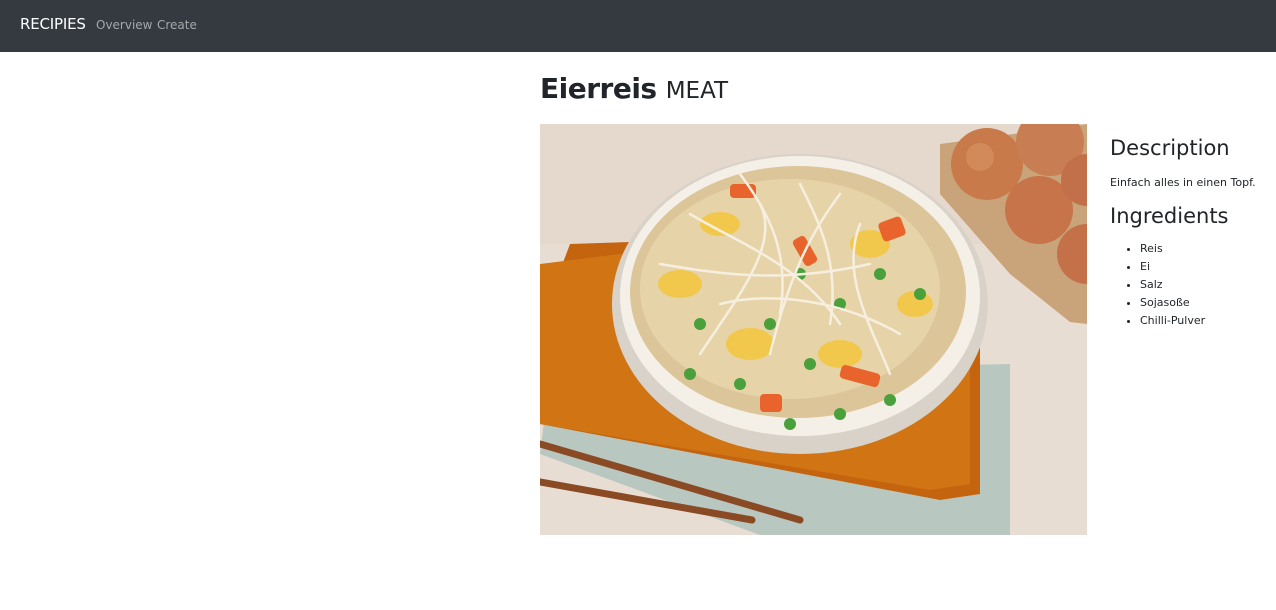 The height and width of the screenshot is (610, 1276). Describe the element at coordinates (1172, 269) in the screenshot. I see `ingredient-item: Ei` at that location.